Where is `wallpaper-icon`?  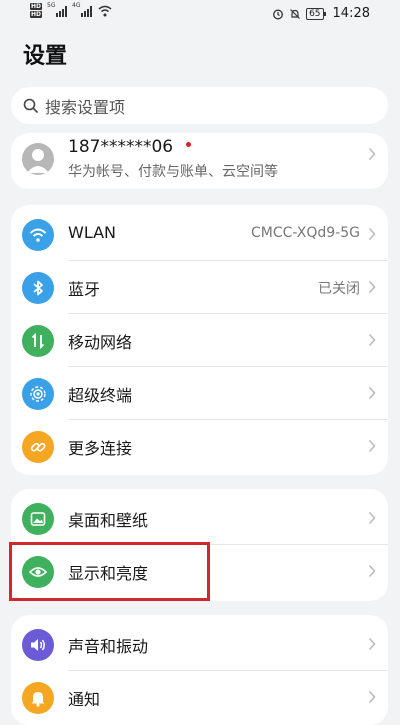 wallpaper-icon is located at coordinates (38, 519).